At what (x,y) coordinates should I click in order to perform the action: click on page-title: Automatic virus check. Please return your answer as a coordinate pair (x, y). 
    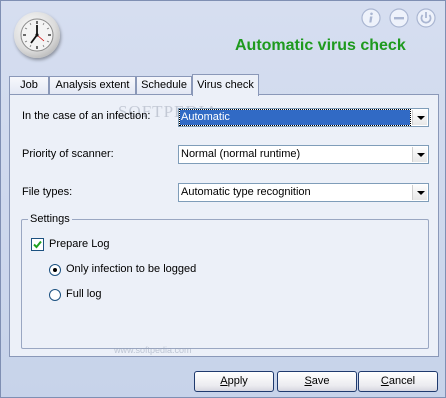
    Looking at the image, I should click on (320, 45).